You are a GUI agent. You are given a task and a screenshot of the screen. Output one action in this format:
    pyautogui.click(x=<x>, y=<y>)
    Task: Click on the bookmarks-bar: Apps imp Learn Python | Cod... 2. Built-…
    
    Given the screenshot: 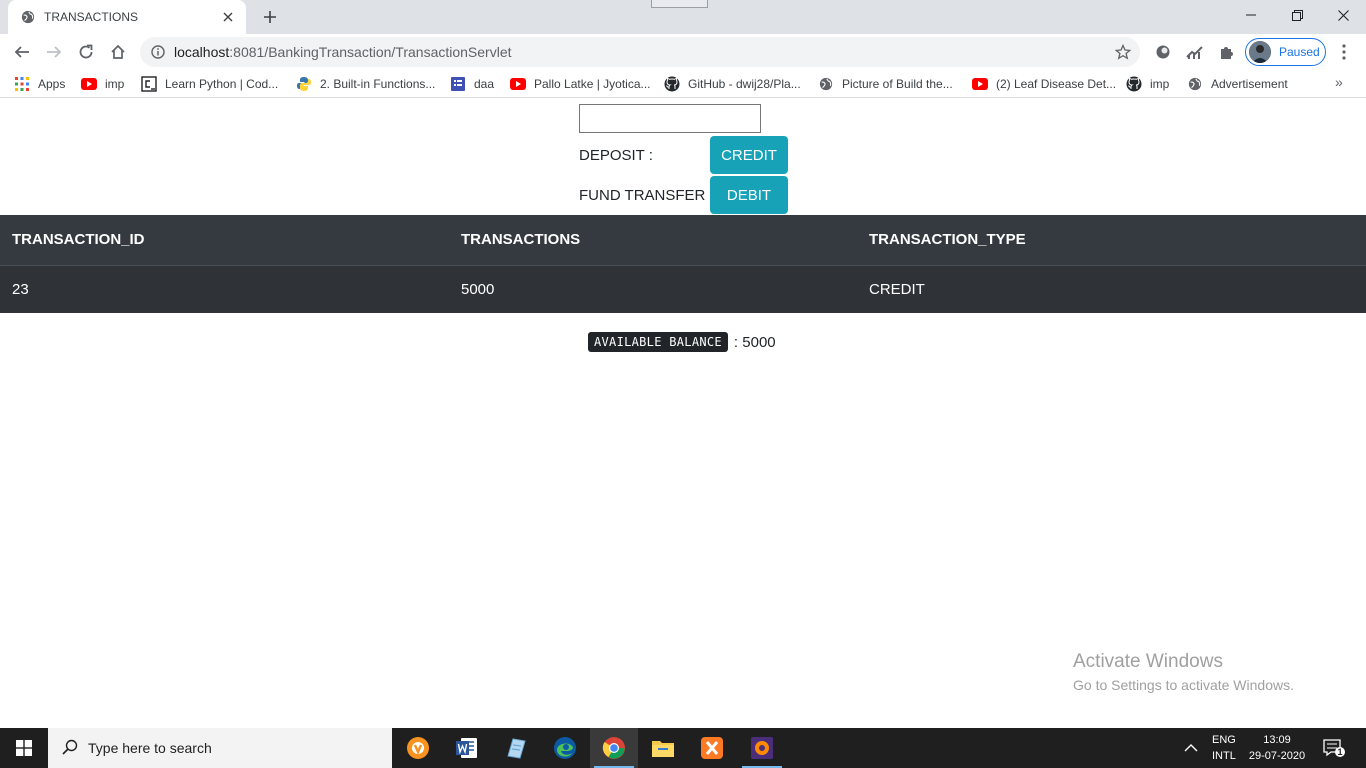 What is the action you would take?
    pyautogui.click(x=683, y=84)
    